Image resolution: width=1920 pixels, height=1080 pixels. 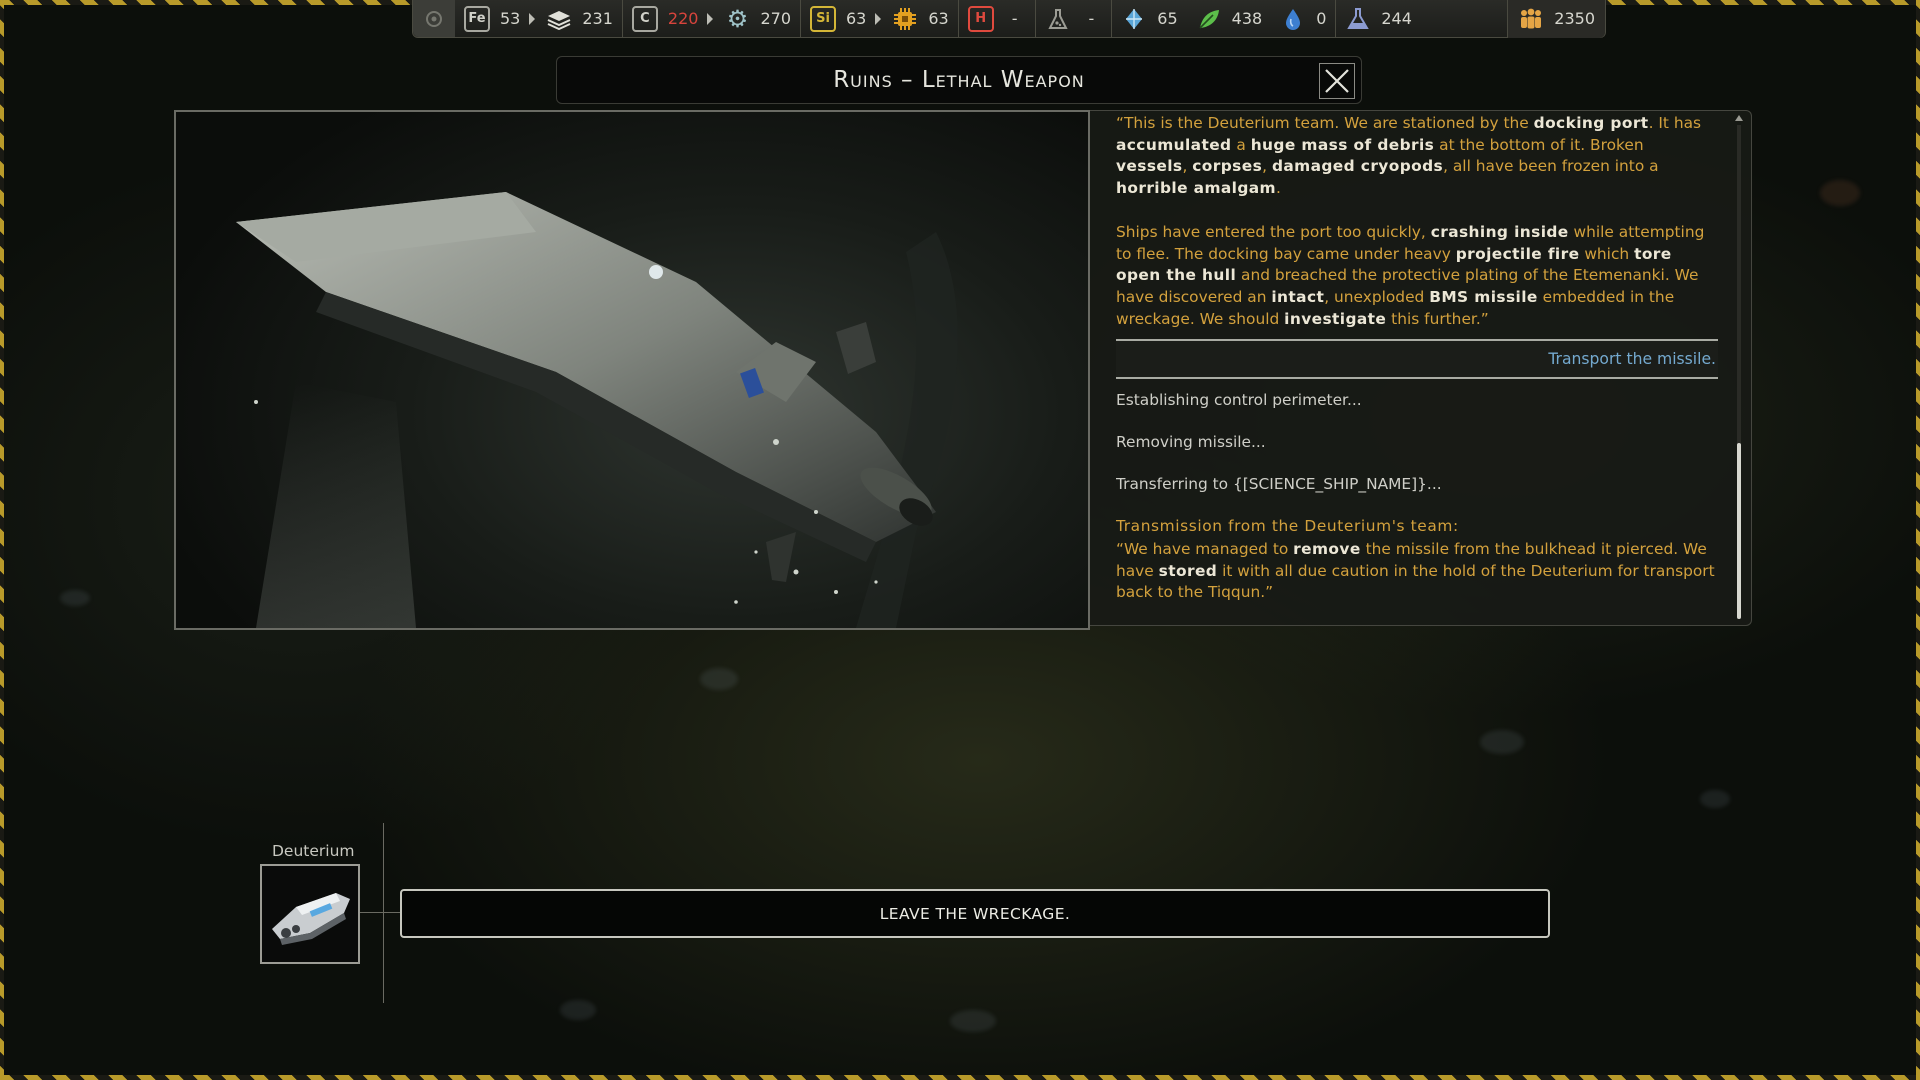 I want to click on hazard-border-left, so click(x=2, y=540).